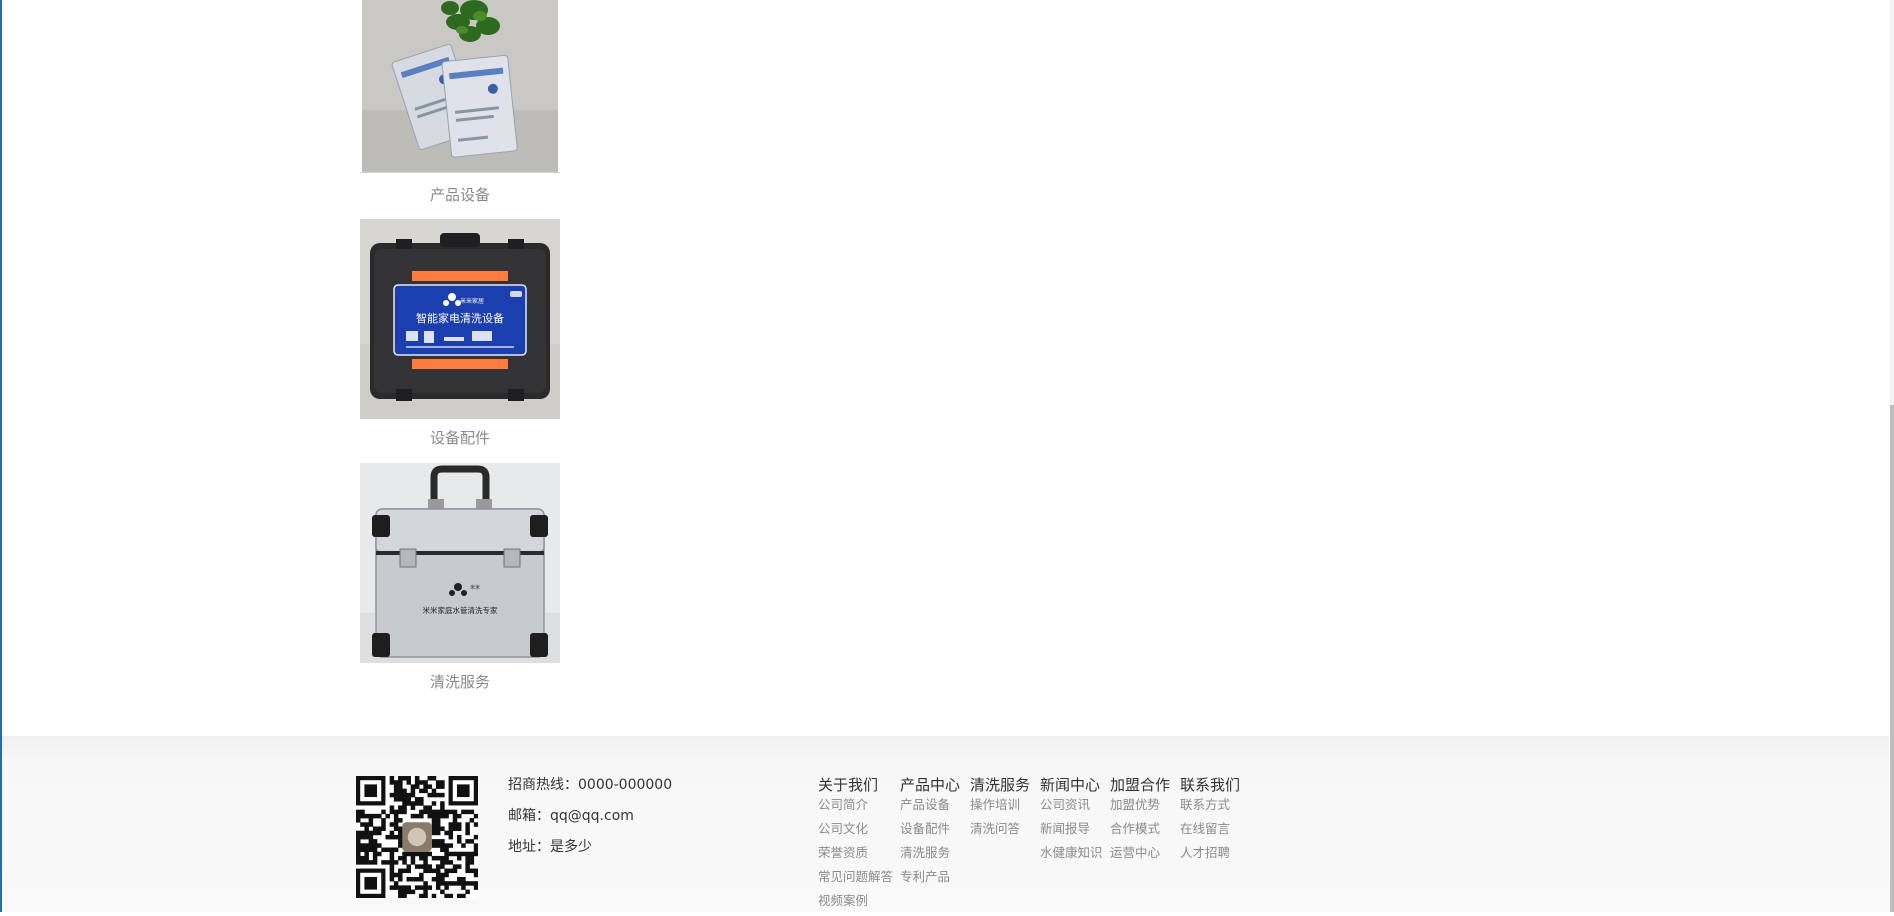  What do you see at coordinates (1215, 786) in the screenshot?
I see `footer-col-title: 联系我们` at bounding box center [1215, 786].